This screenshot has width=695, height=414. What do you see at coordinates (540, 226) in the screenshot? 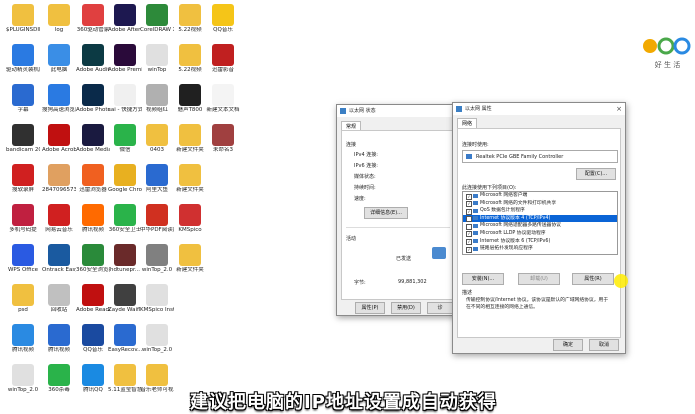
I see `component-list-item: Microsoft 网络适配器多路传送器协议` at bounding box center [540, 226].